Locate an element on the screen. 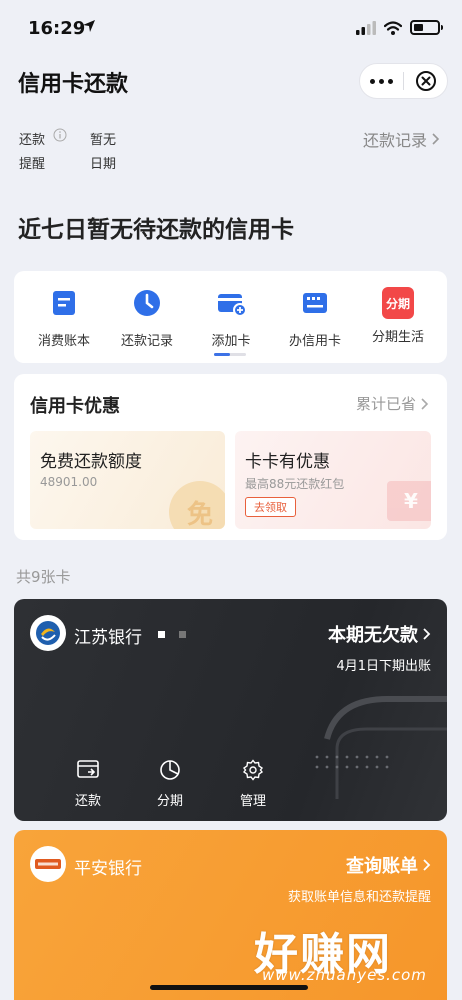 The height and width of the screenshot is (1000, 462). card-discount-card: 卡卡有优惠 最高88元还款红包 去领取 ¥ is located at coordinates (333, 480).